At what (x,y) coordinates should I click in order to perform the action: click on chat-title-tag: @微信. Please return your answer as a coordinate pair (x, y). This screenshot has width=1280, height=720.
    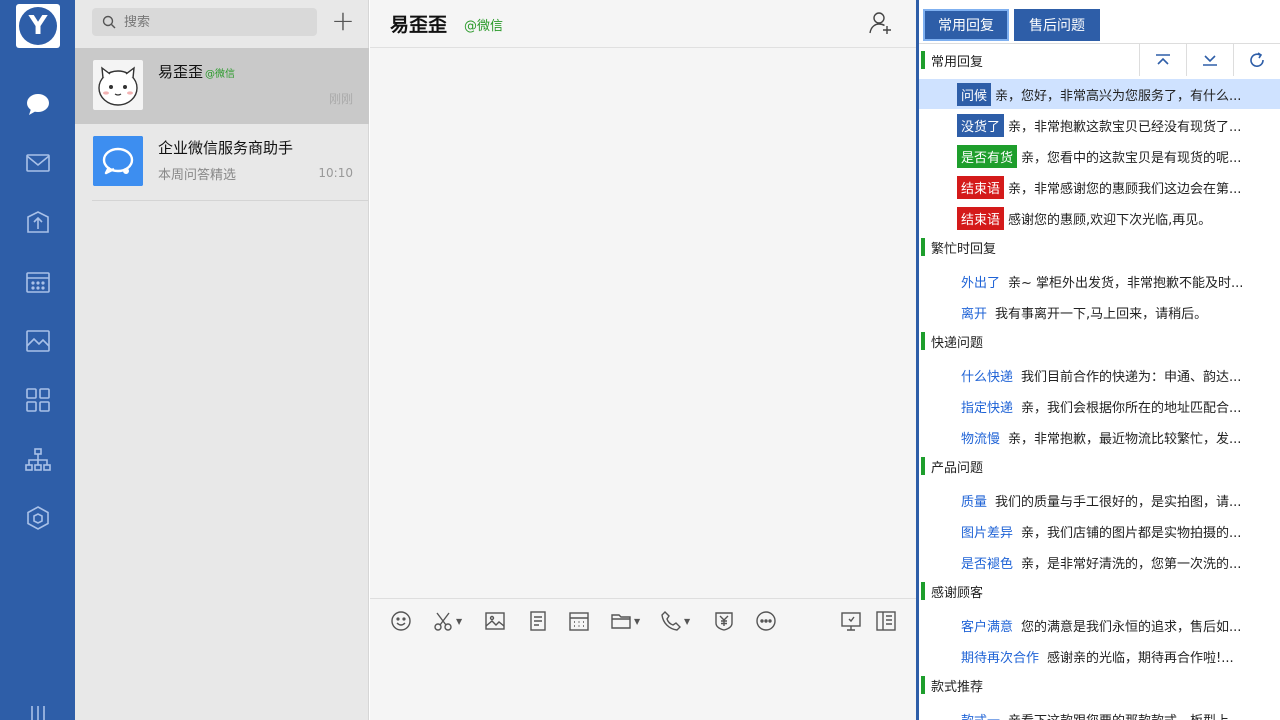
    Looking at the image, I should click on (484, 26).